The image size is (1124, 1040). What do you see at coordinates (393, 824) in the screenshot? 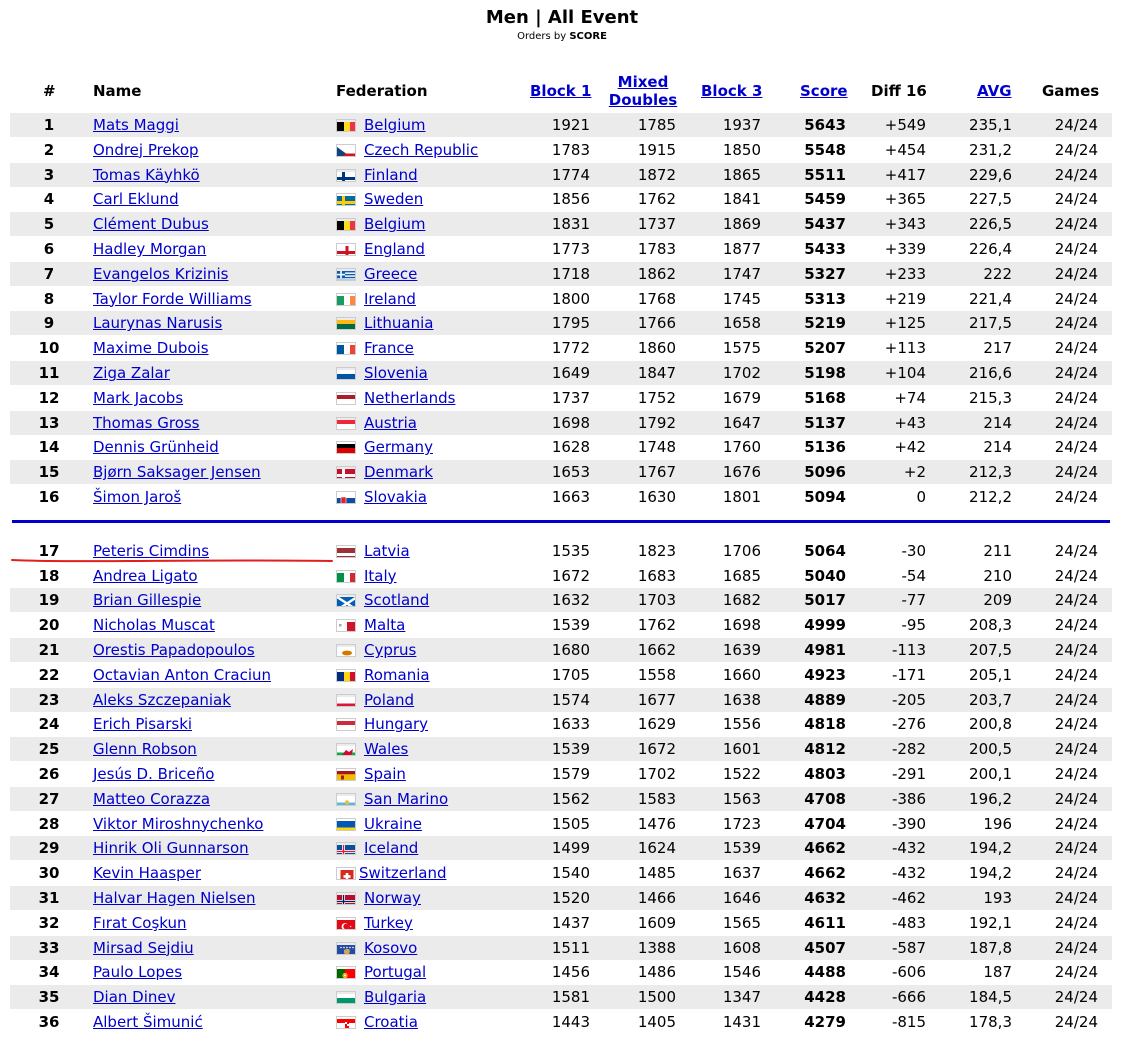
I see `federation-link: Ukraine` at bounding box center [393, 824].